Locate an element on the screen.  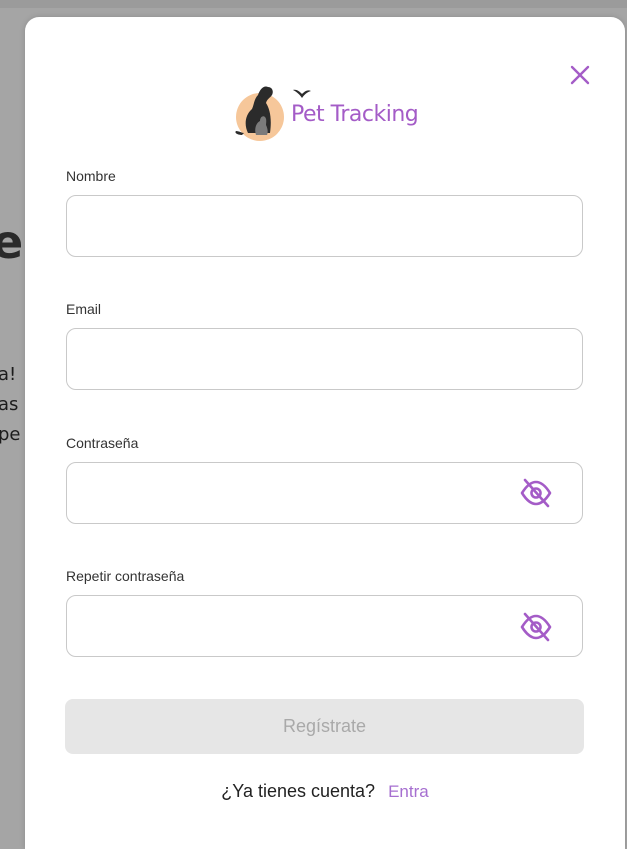
name-label: Nombre is located at coordinates (91, 176).